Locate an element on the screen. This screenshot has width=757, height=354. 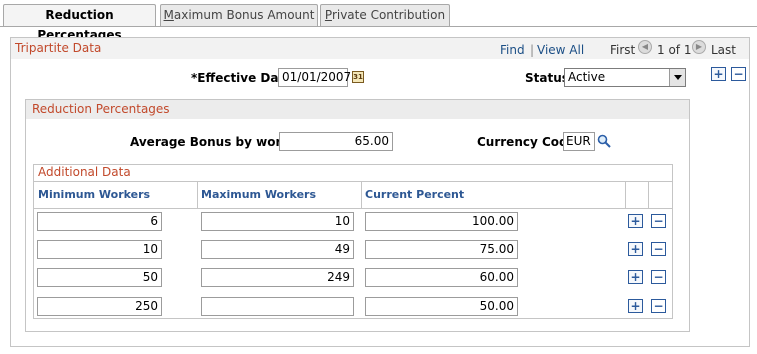
maximum-workers-input is located at coordinates (277, 306).